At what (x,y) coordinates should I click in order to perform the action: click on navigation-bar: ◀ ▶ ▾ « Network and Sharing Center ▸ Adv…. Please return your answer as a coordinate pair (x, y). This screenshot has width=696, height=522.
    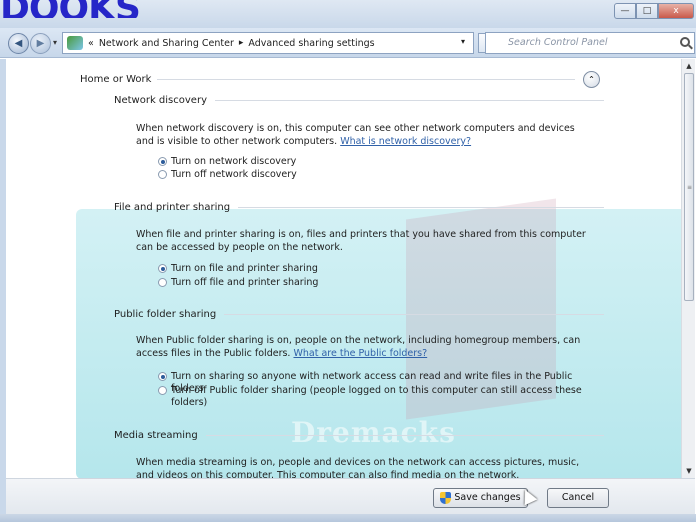
    Looking at the image, I should click on (348, 43).